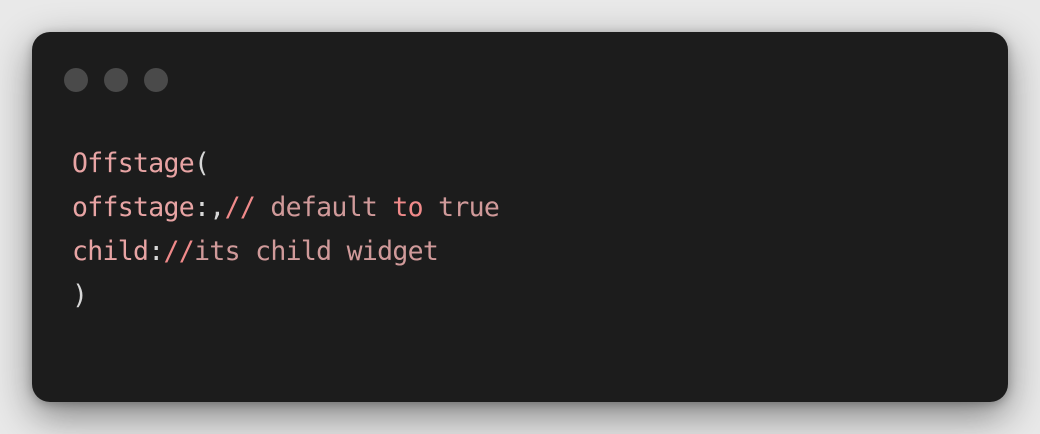 This screenshot has height=434, width=1040. I want to click on comment-keyword: to, so click(407, 207).